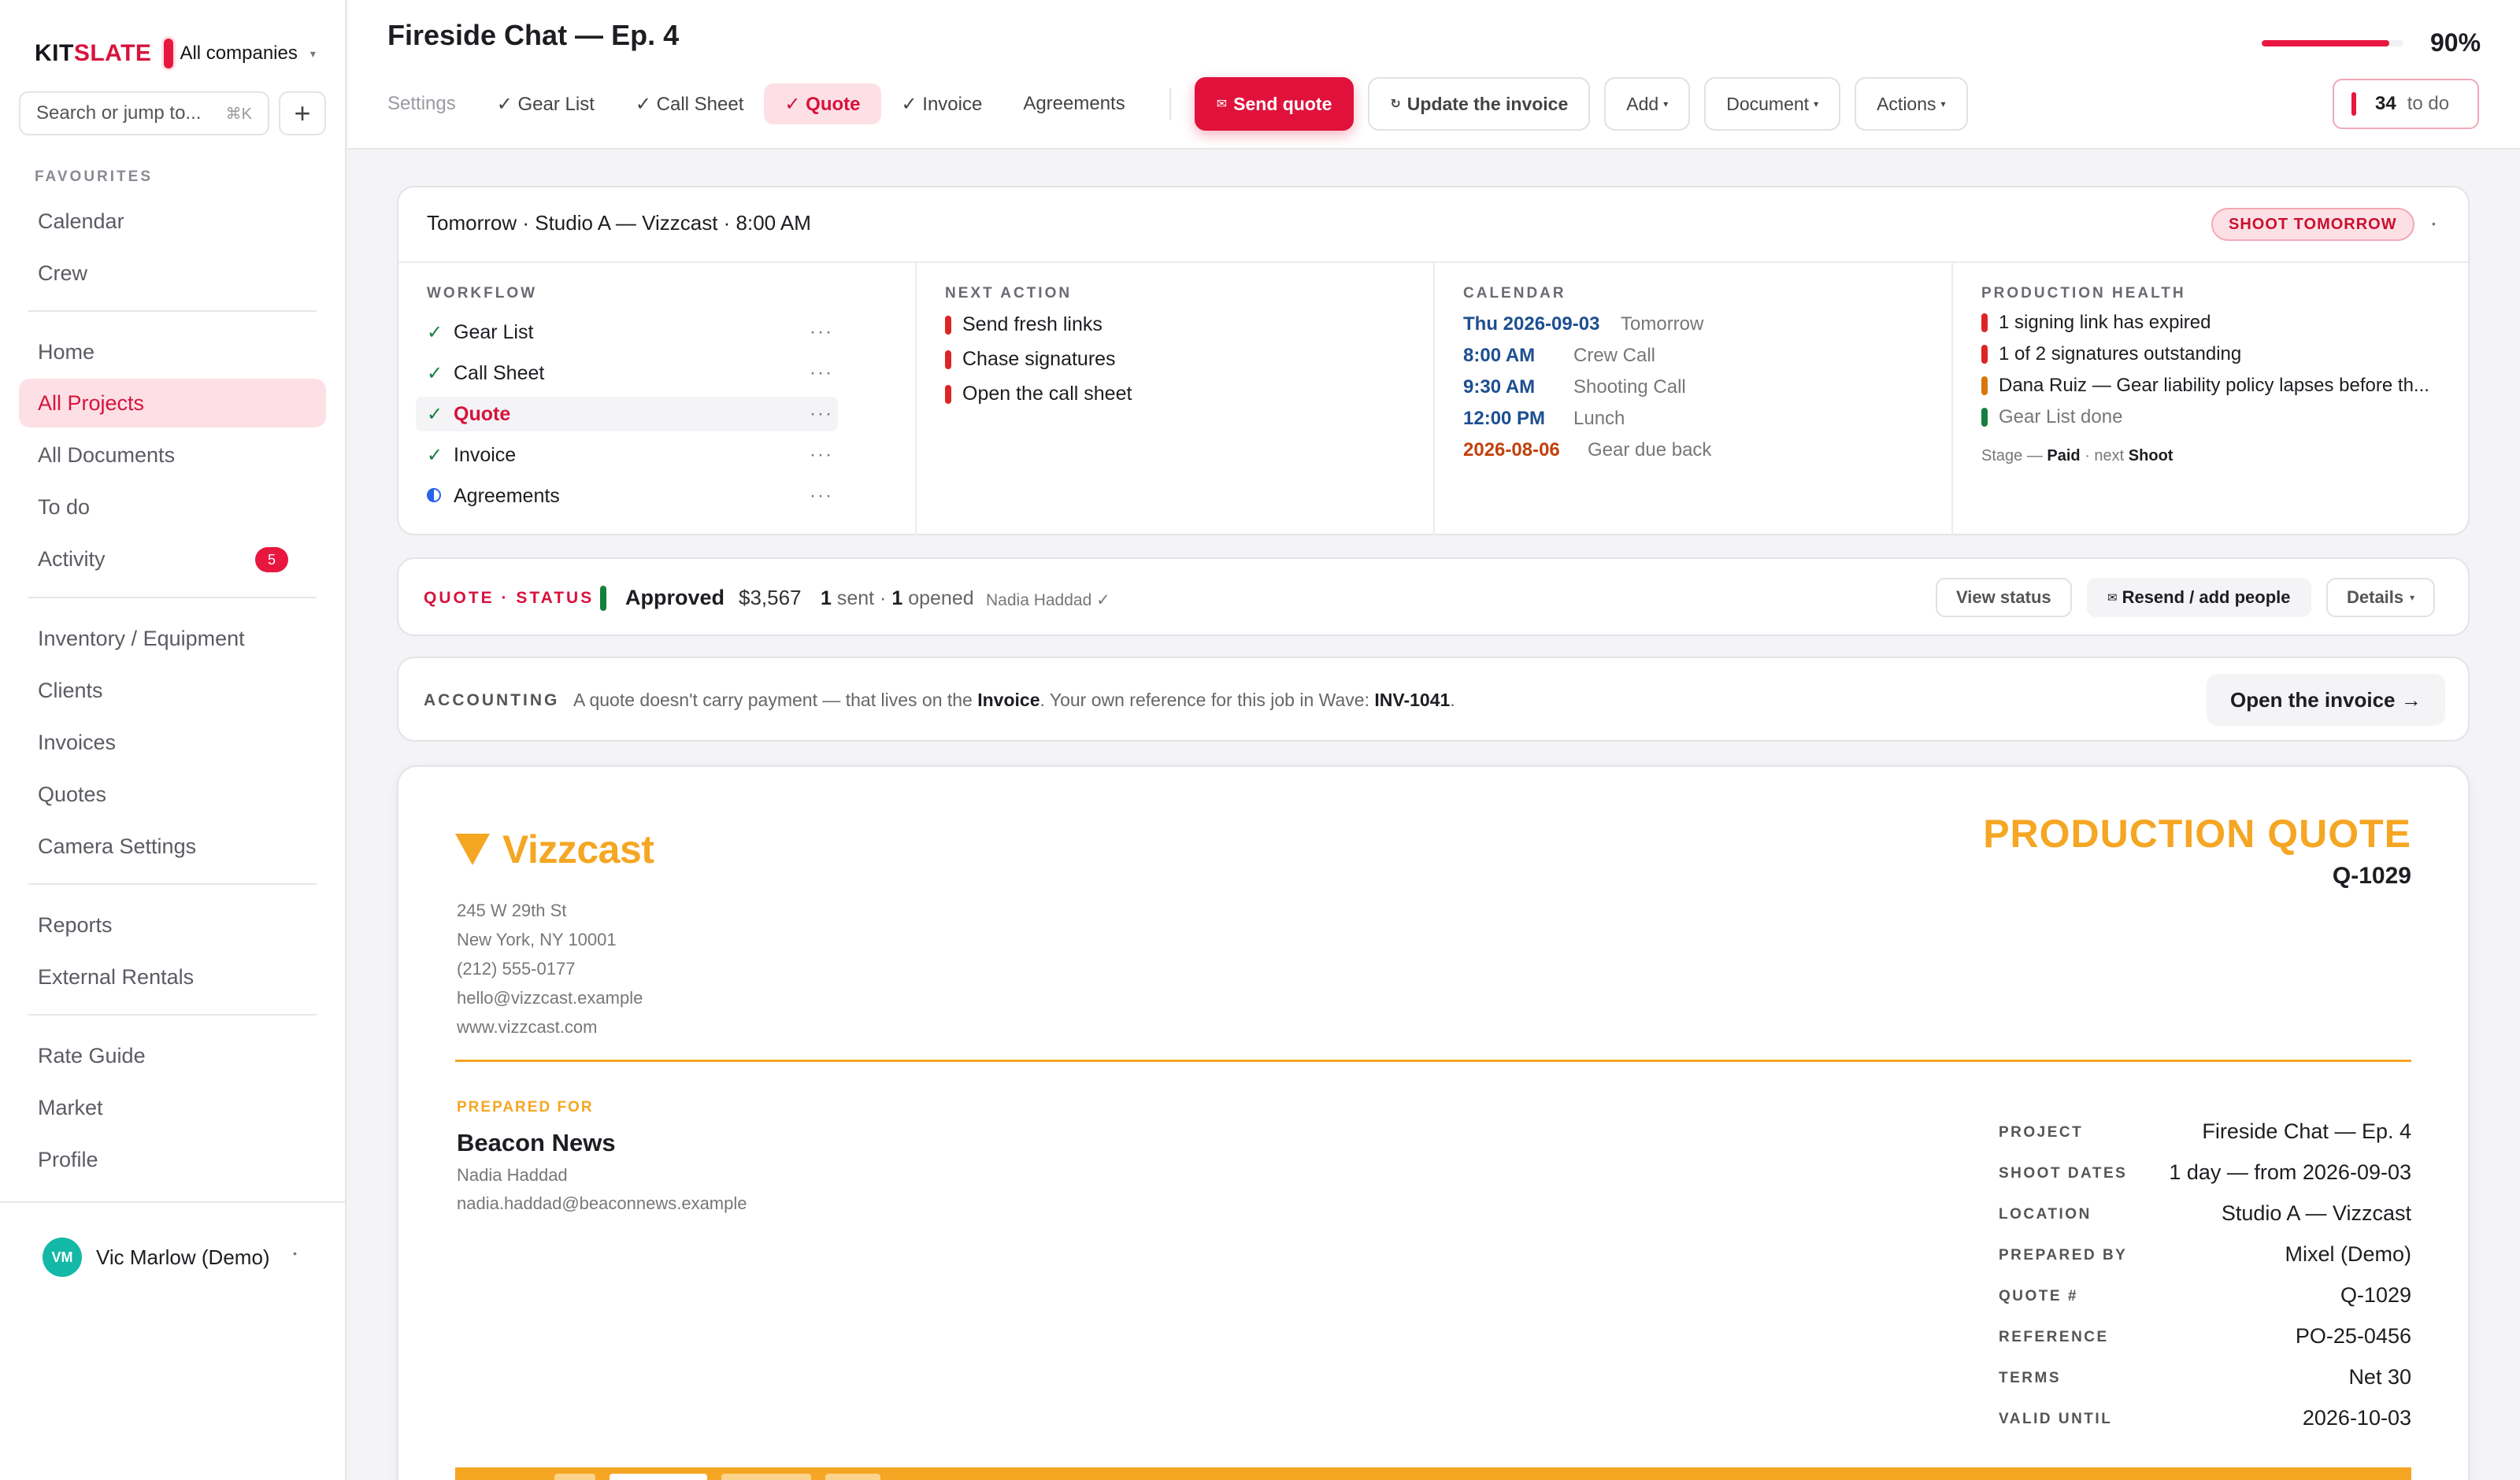 Image resolution: width=2520 pixels, height=1480 pixels. What do you see at coordinates (1039, 359) in the screenshot?
I see `next-action-label: Chase signatures` at bounding box center [1039, 359].